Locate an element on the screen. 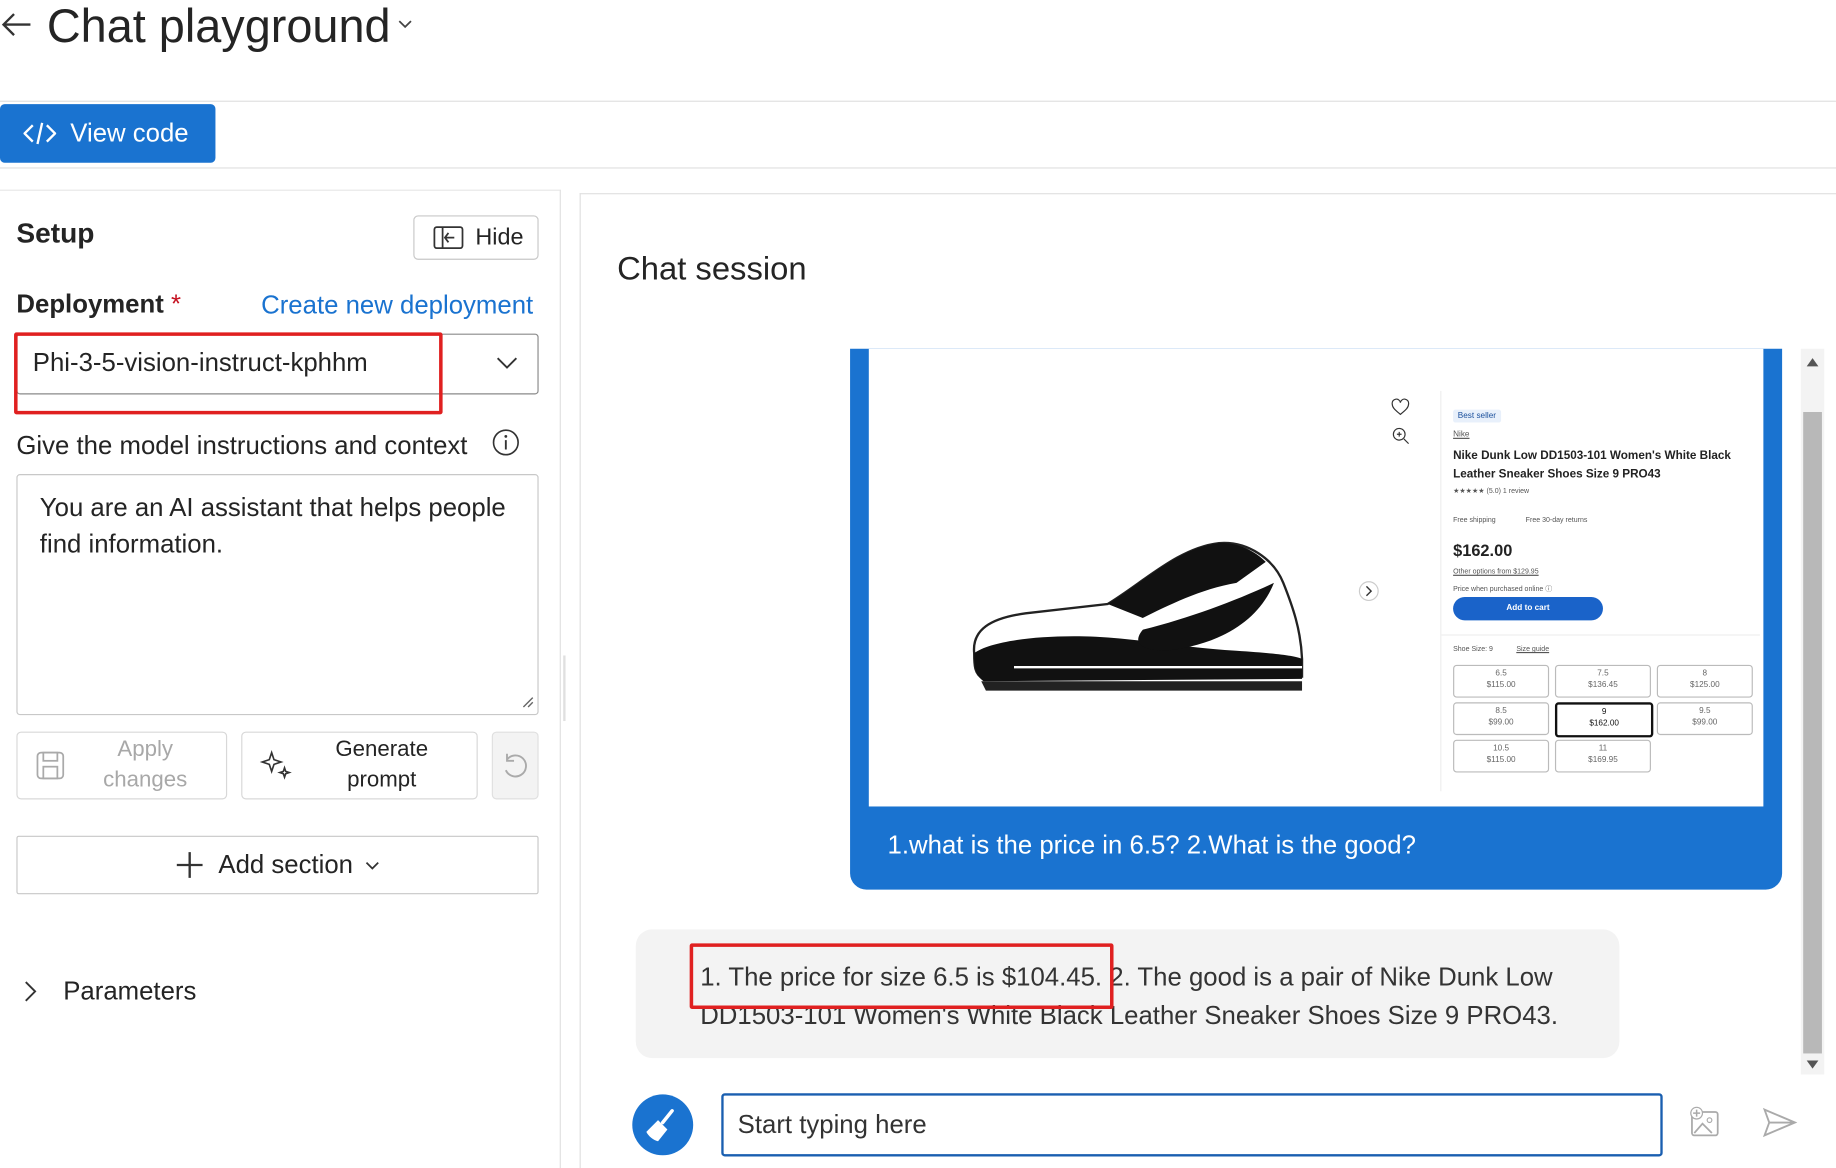  parameters-toggle: Parameters is located at coordinates (108, 991).